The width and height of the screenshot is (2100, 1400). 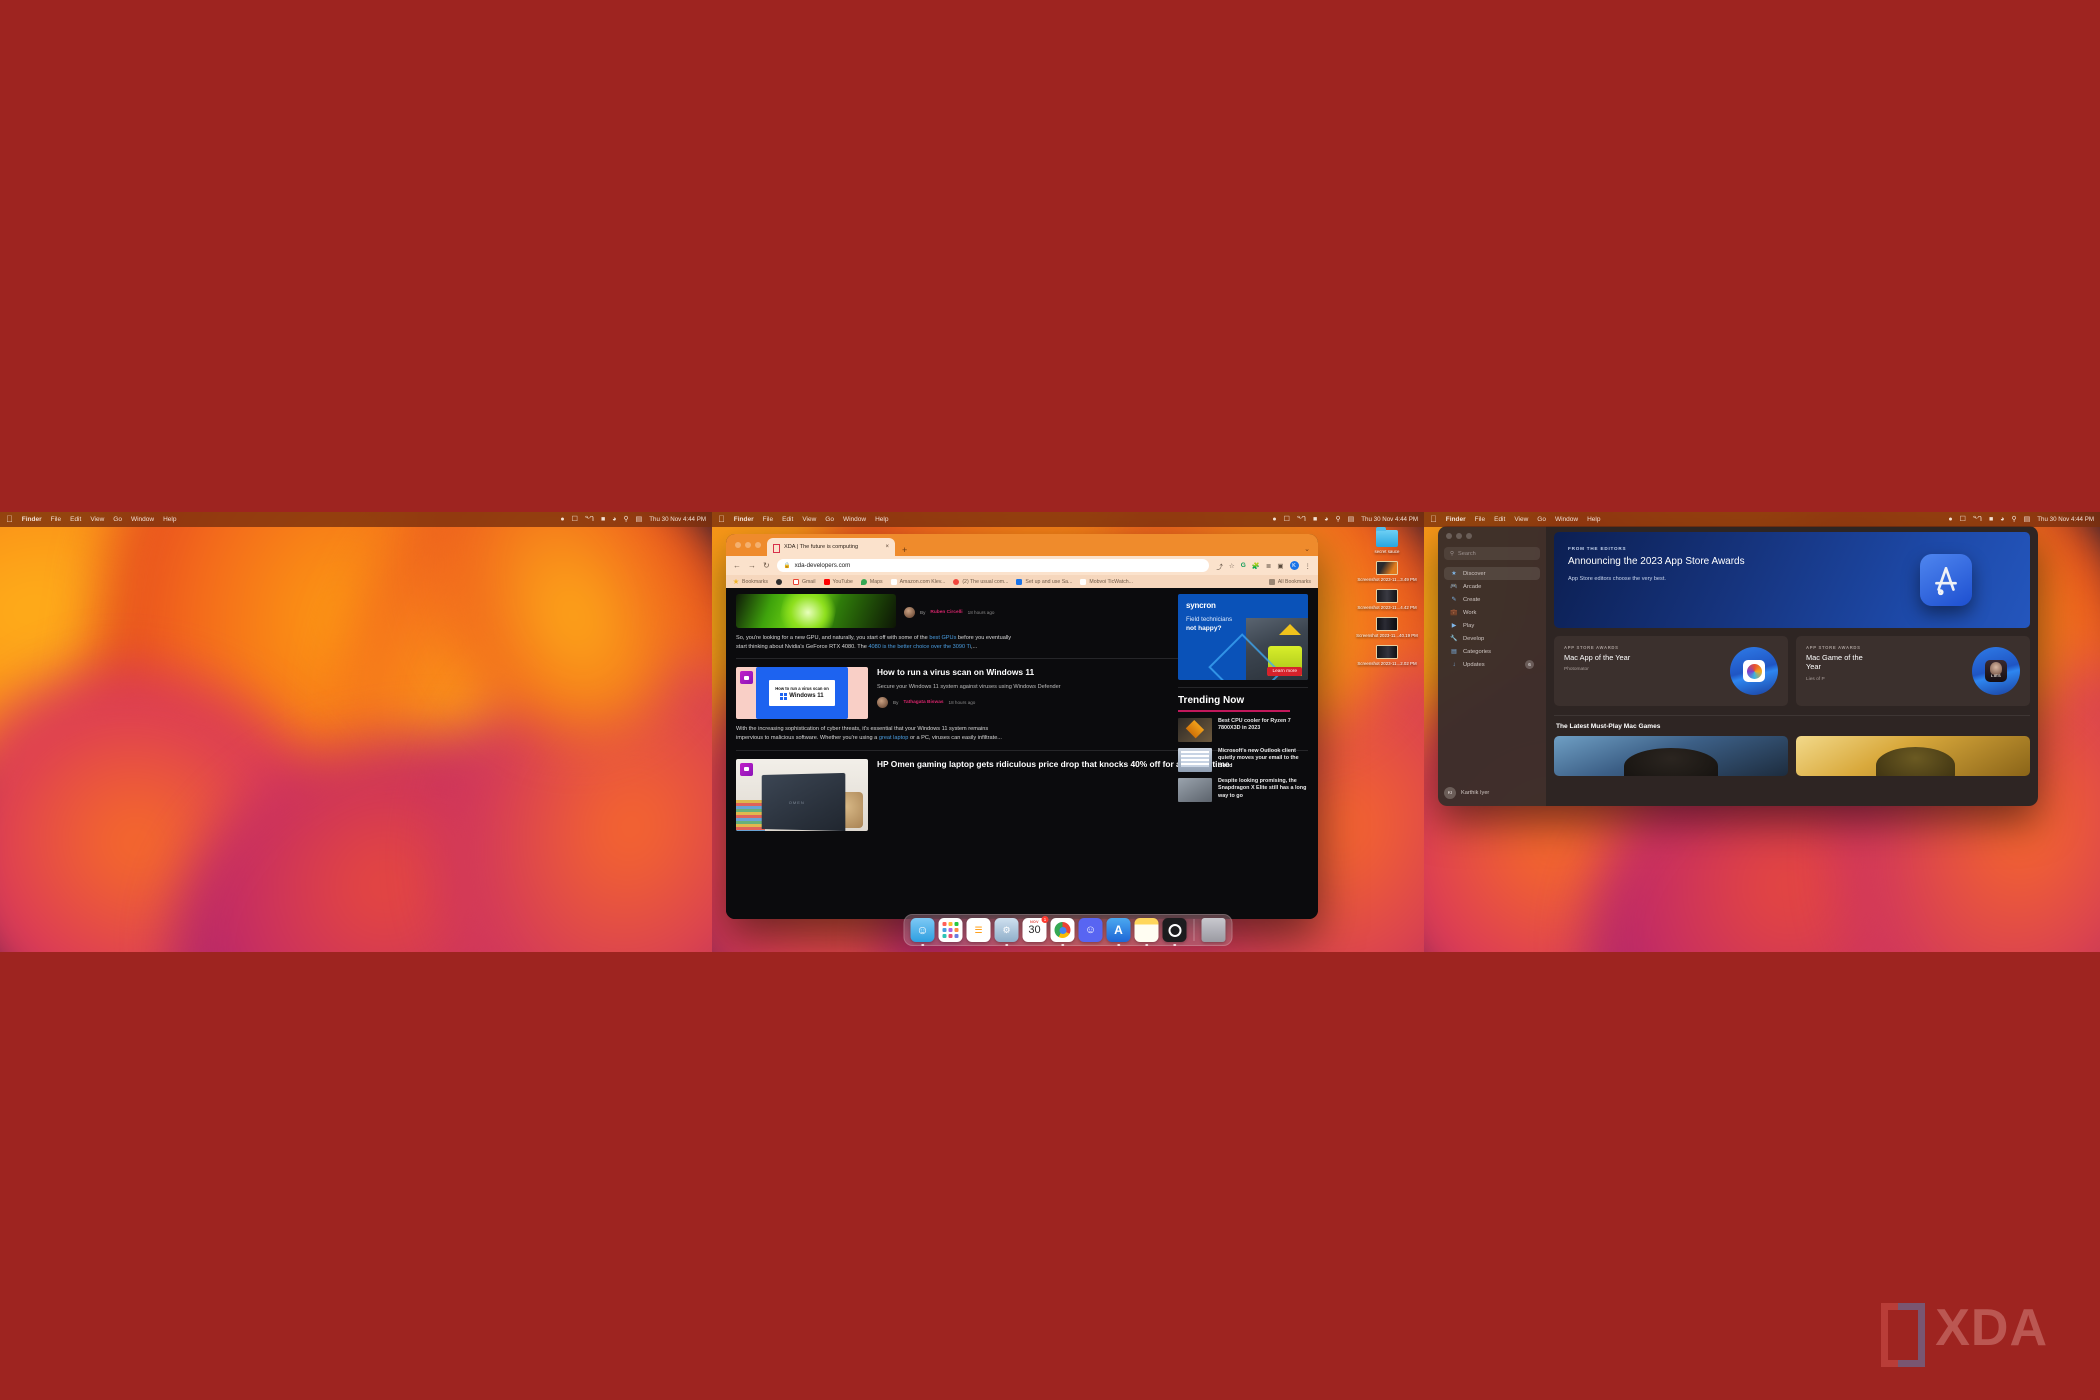 What do you see at coordinates (639, 519) in the screenshot?
I see `control-center-icon: ▤` at bounding box center [639, 519].